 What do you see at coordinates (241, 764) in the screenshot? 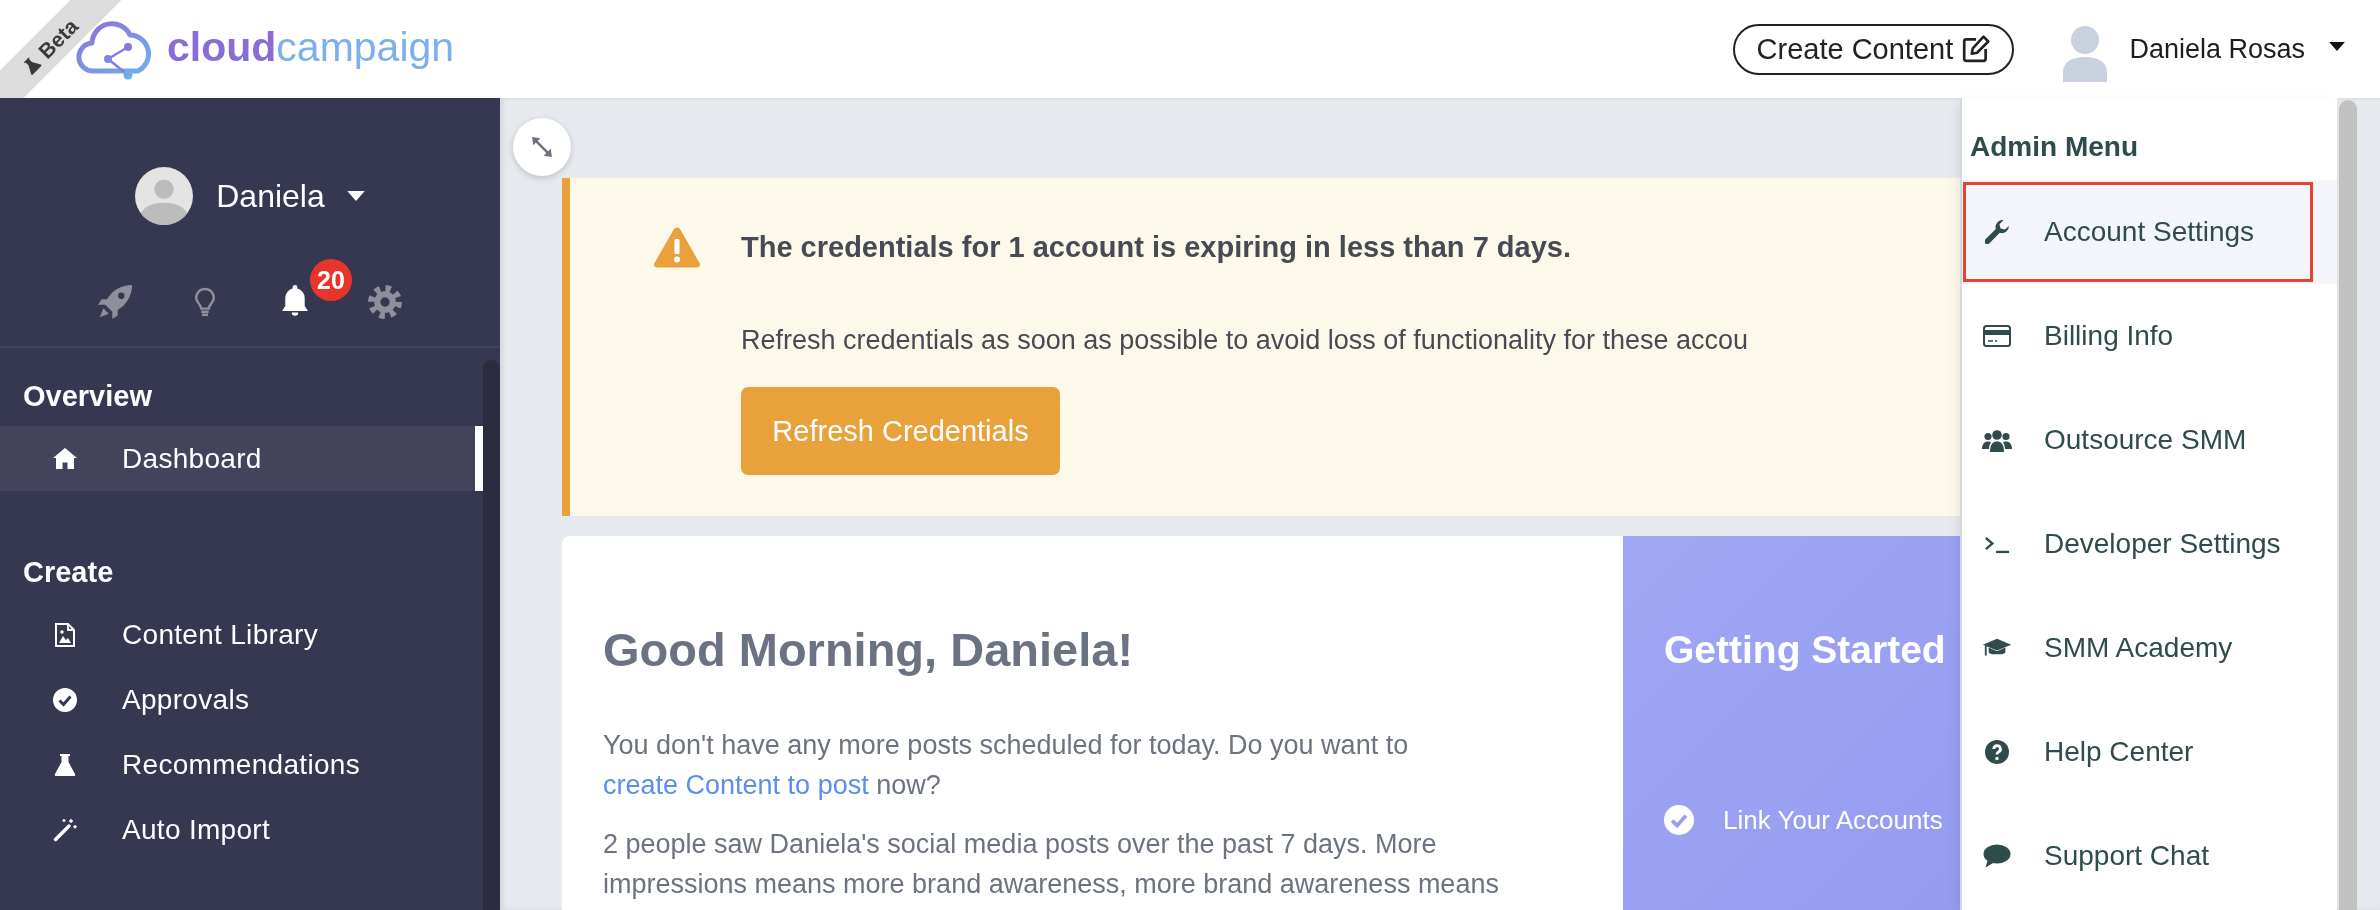
I see `nav-item: Recommendations` at bounding box center [241, 764].